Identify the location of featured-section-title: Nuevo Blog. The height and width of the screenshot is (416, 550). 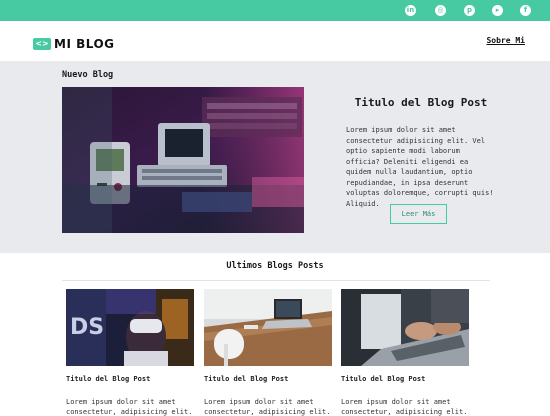
(88, 75).